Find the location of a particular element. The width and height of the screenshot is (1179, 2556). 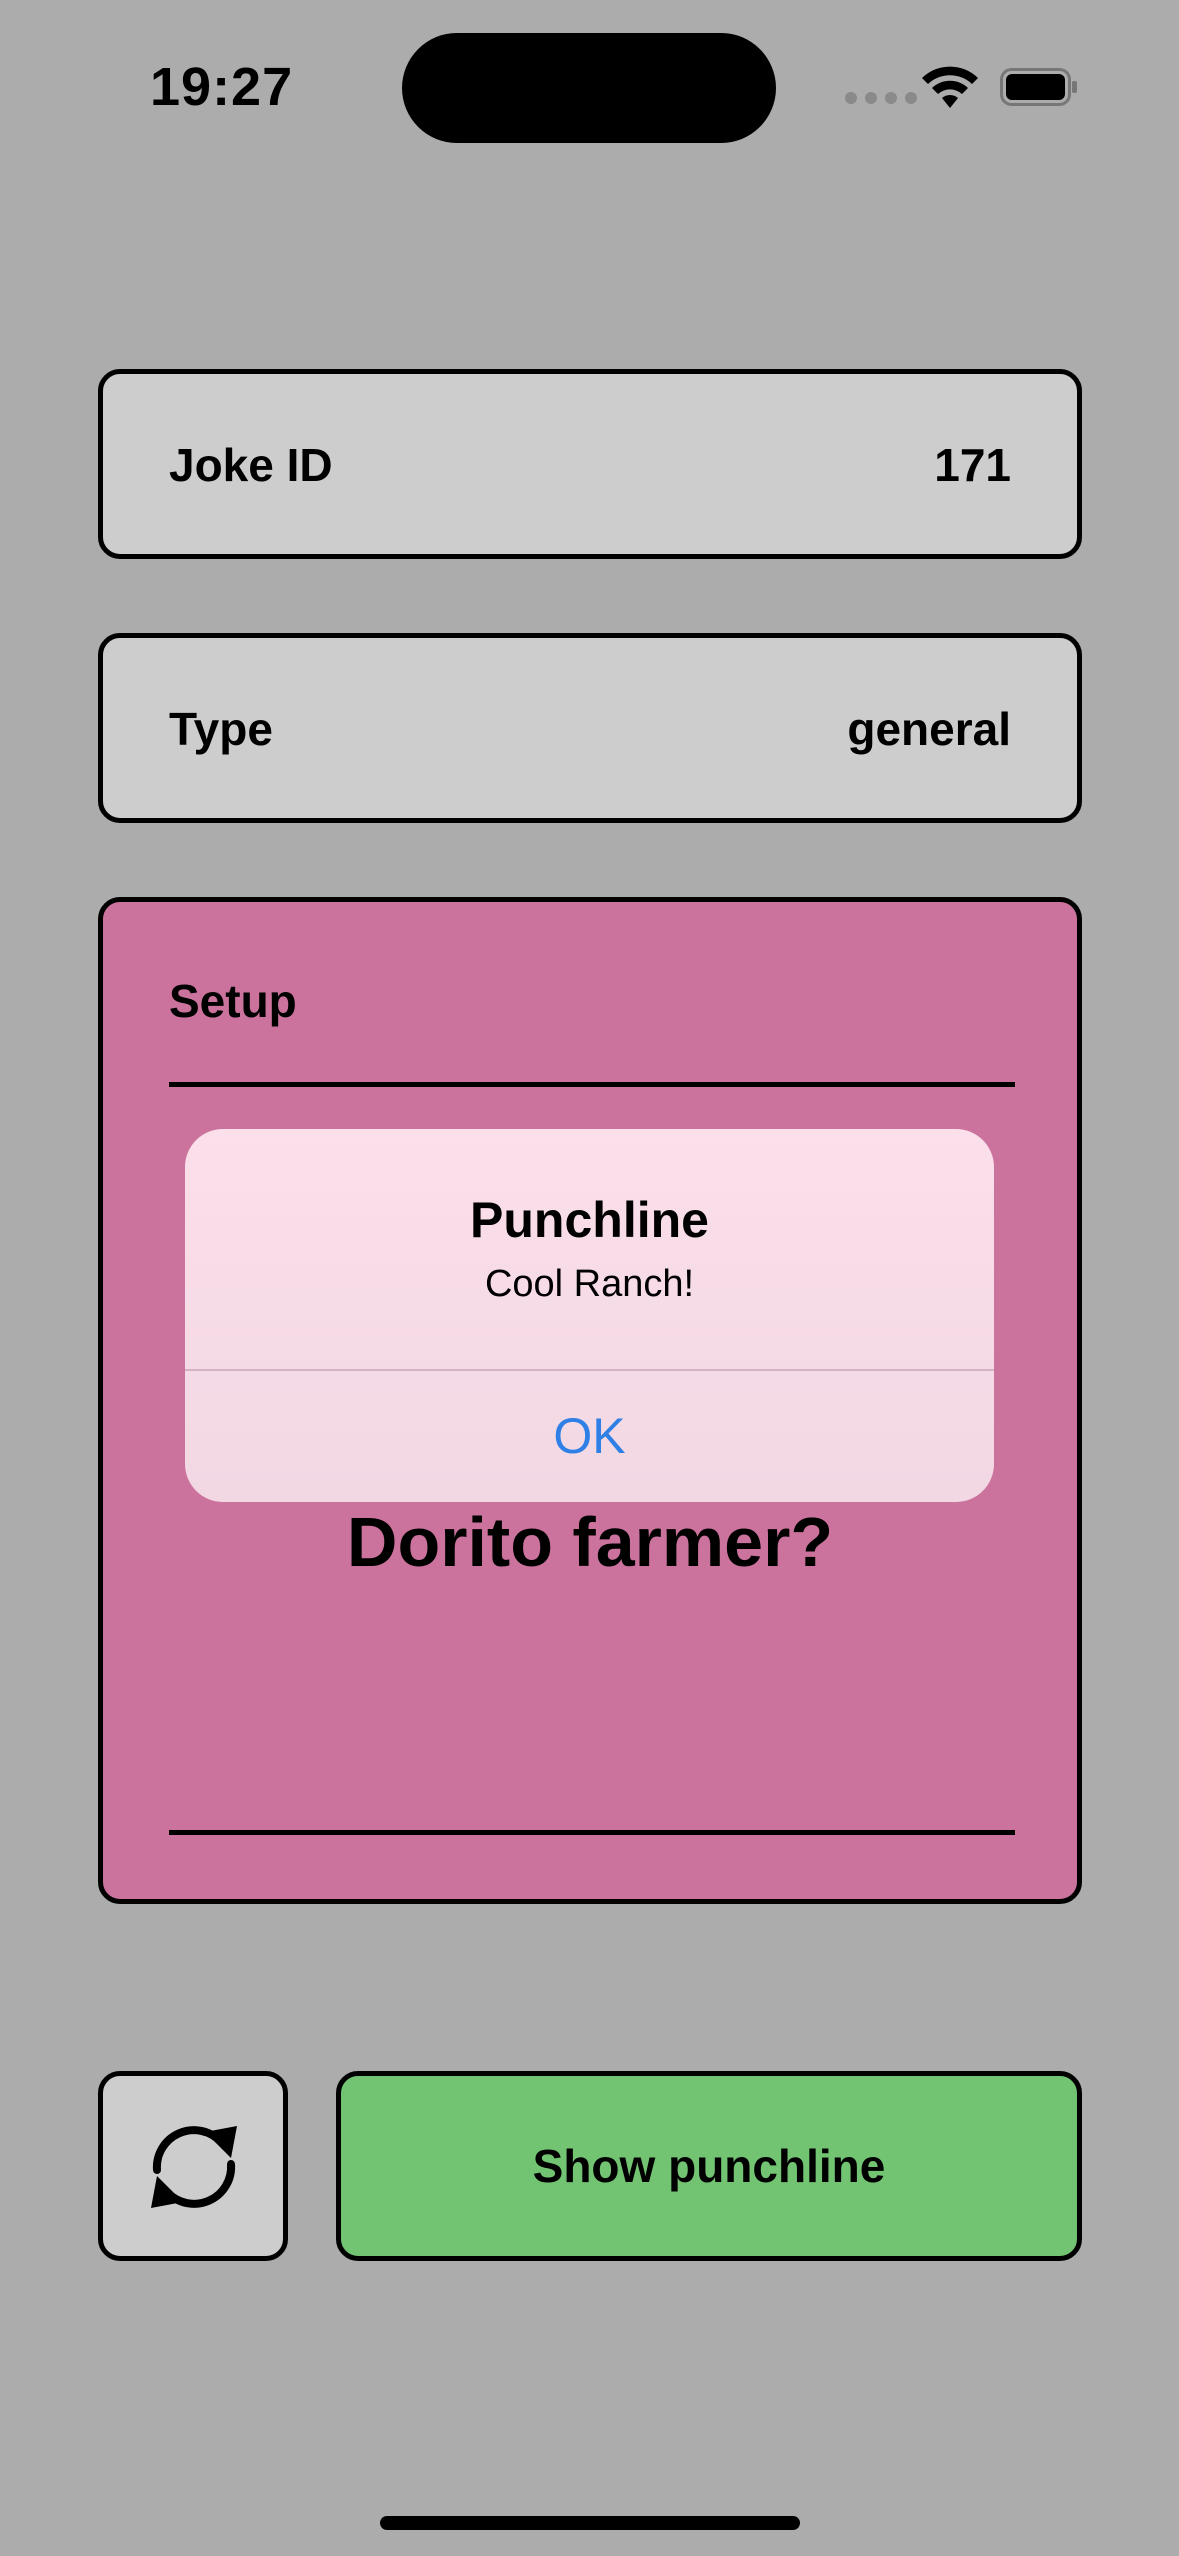

joke-id-label: Joke ID is located at coordinates (251, 465).